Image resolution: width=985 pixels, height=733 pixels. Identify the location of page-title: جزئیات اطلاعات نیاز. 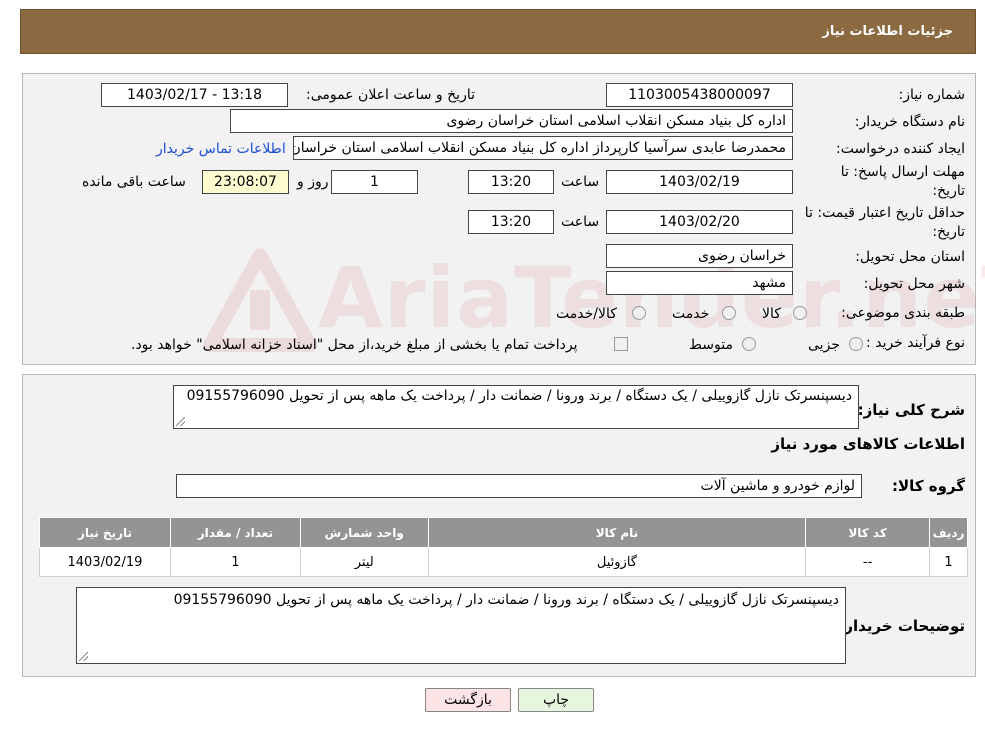
(887, 31).